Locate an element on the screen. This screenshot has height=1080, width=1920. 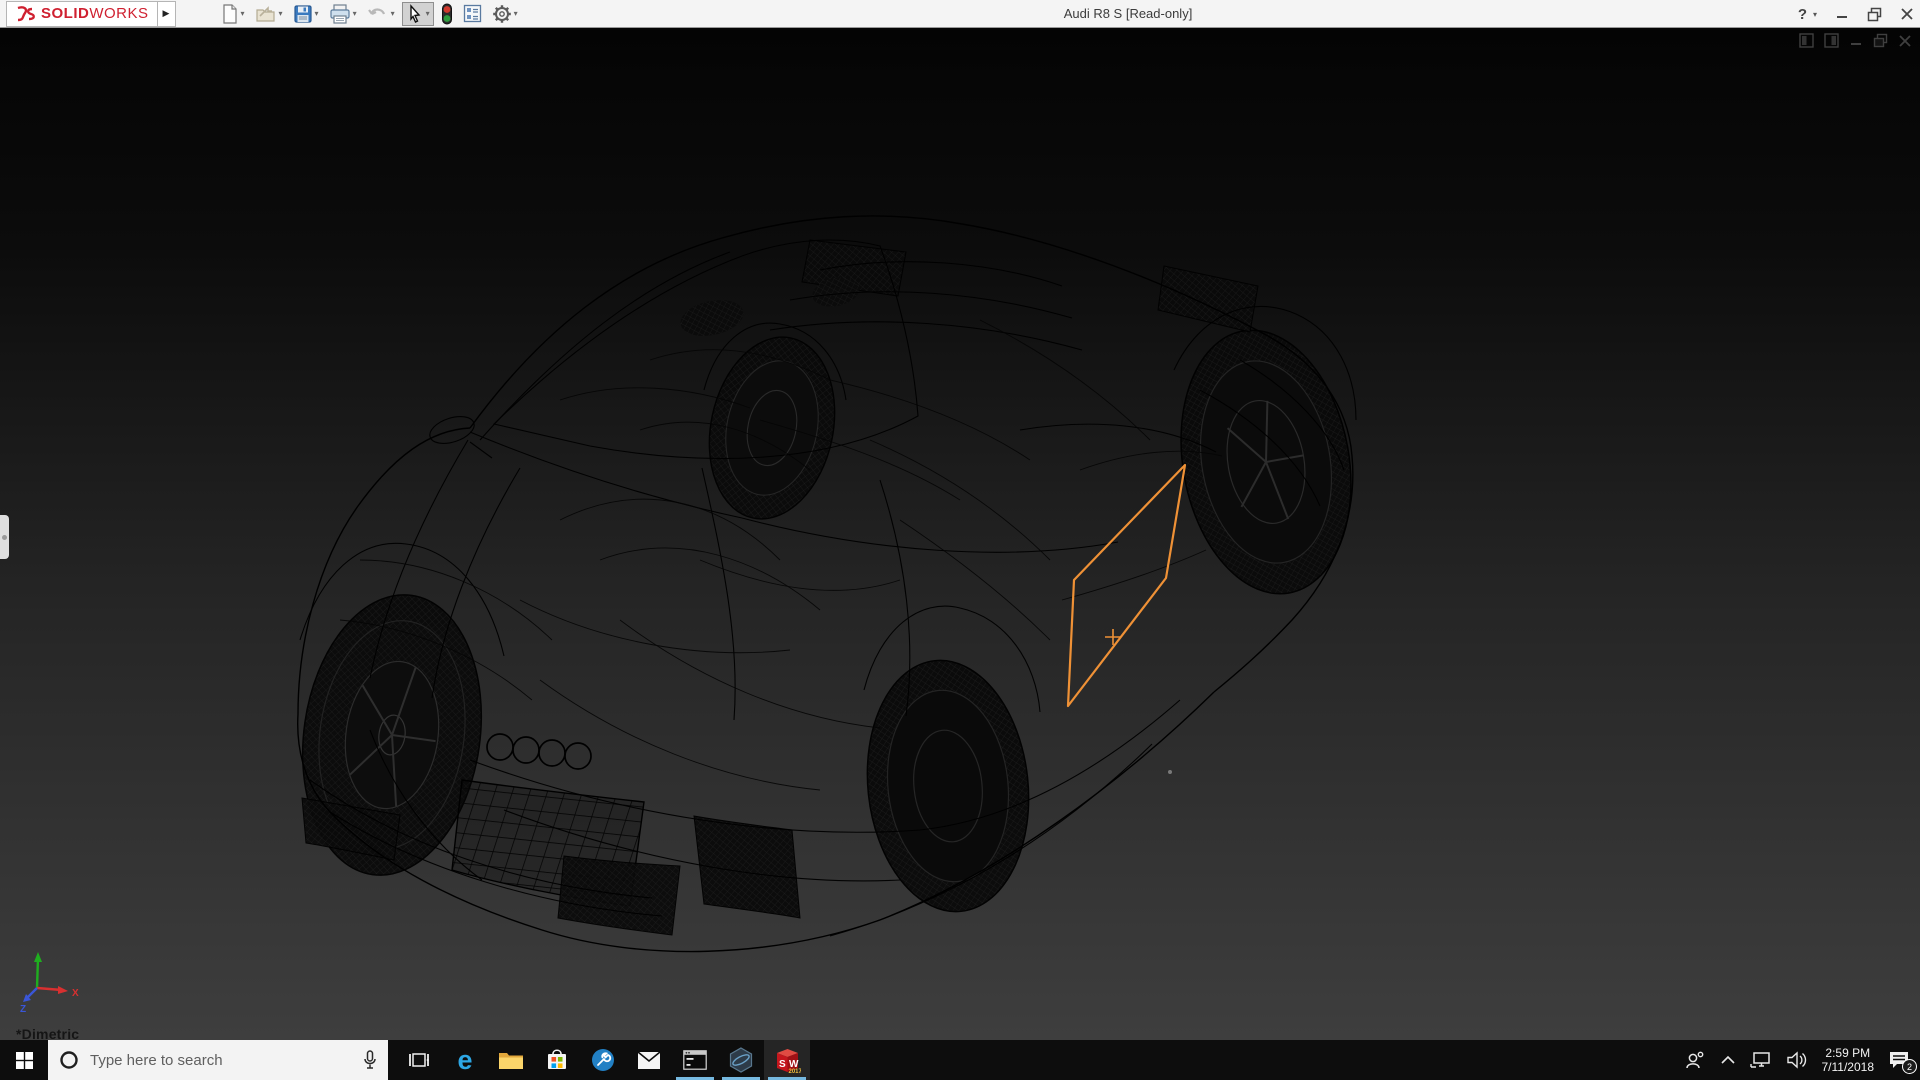
edge-button: e is located at coordinates (465, 1060).